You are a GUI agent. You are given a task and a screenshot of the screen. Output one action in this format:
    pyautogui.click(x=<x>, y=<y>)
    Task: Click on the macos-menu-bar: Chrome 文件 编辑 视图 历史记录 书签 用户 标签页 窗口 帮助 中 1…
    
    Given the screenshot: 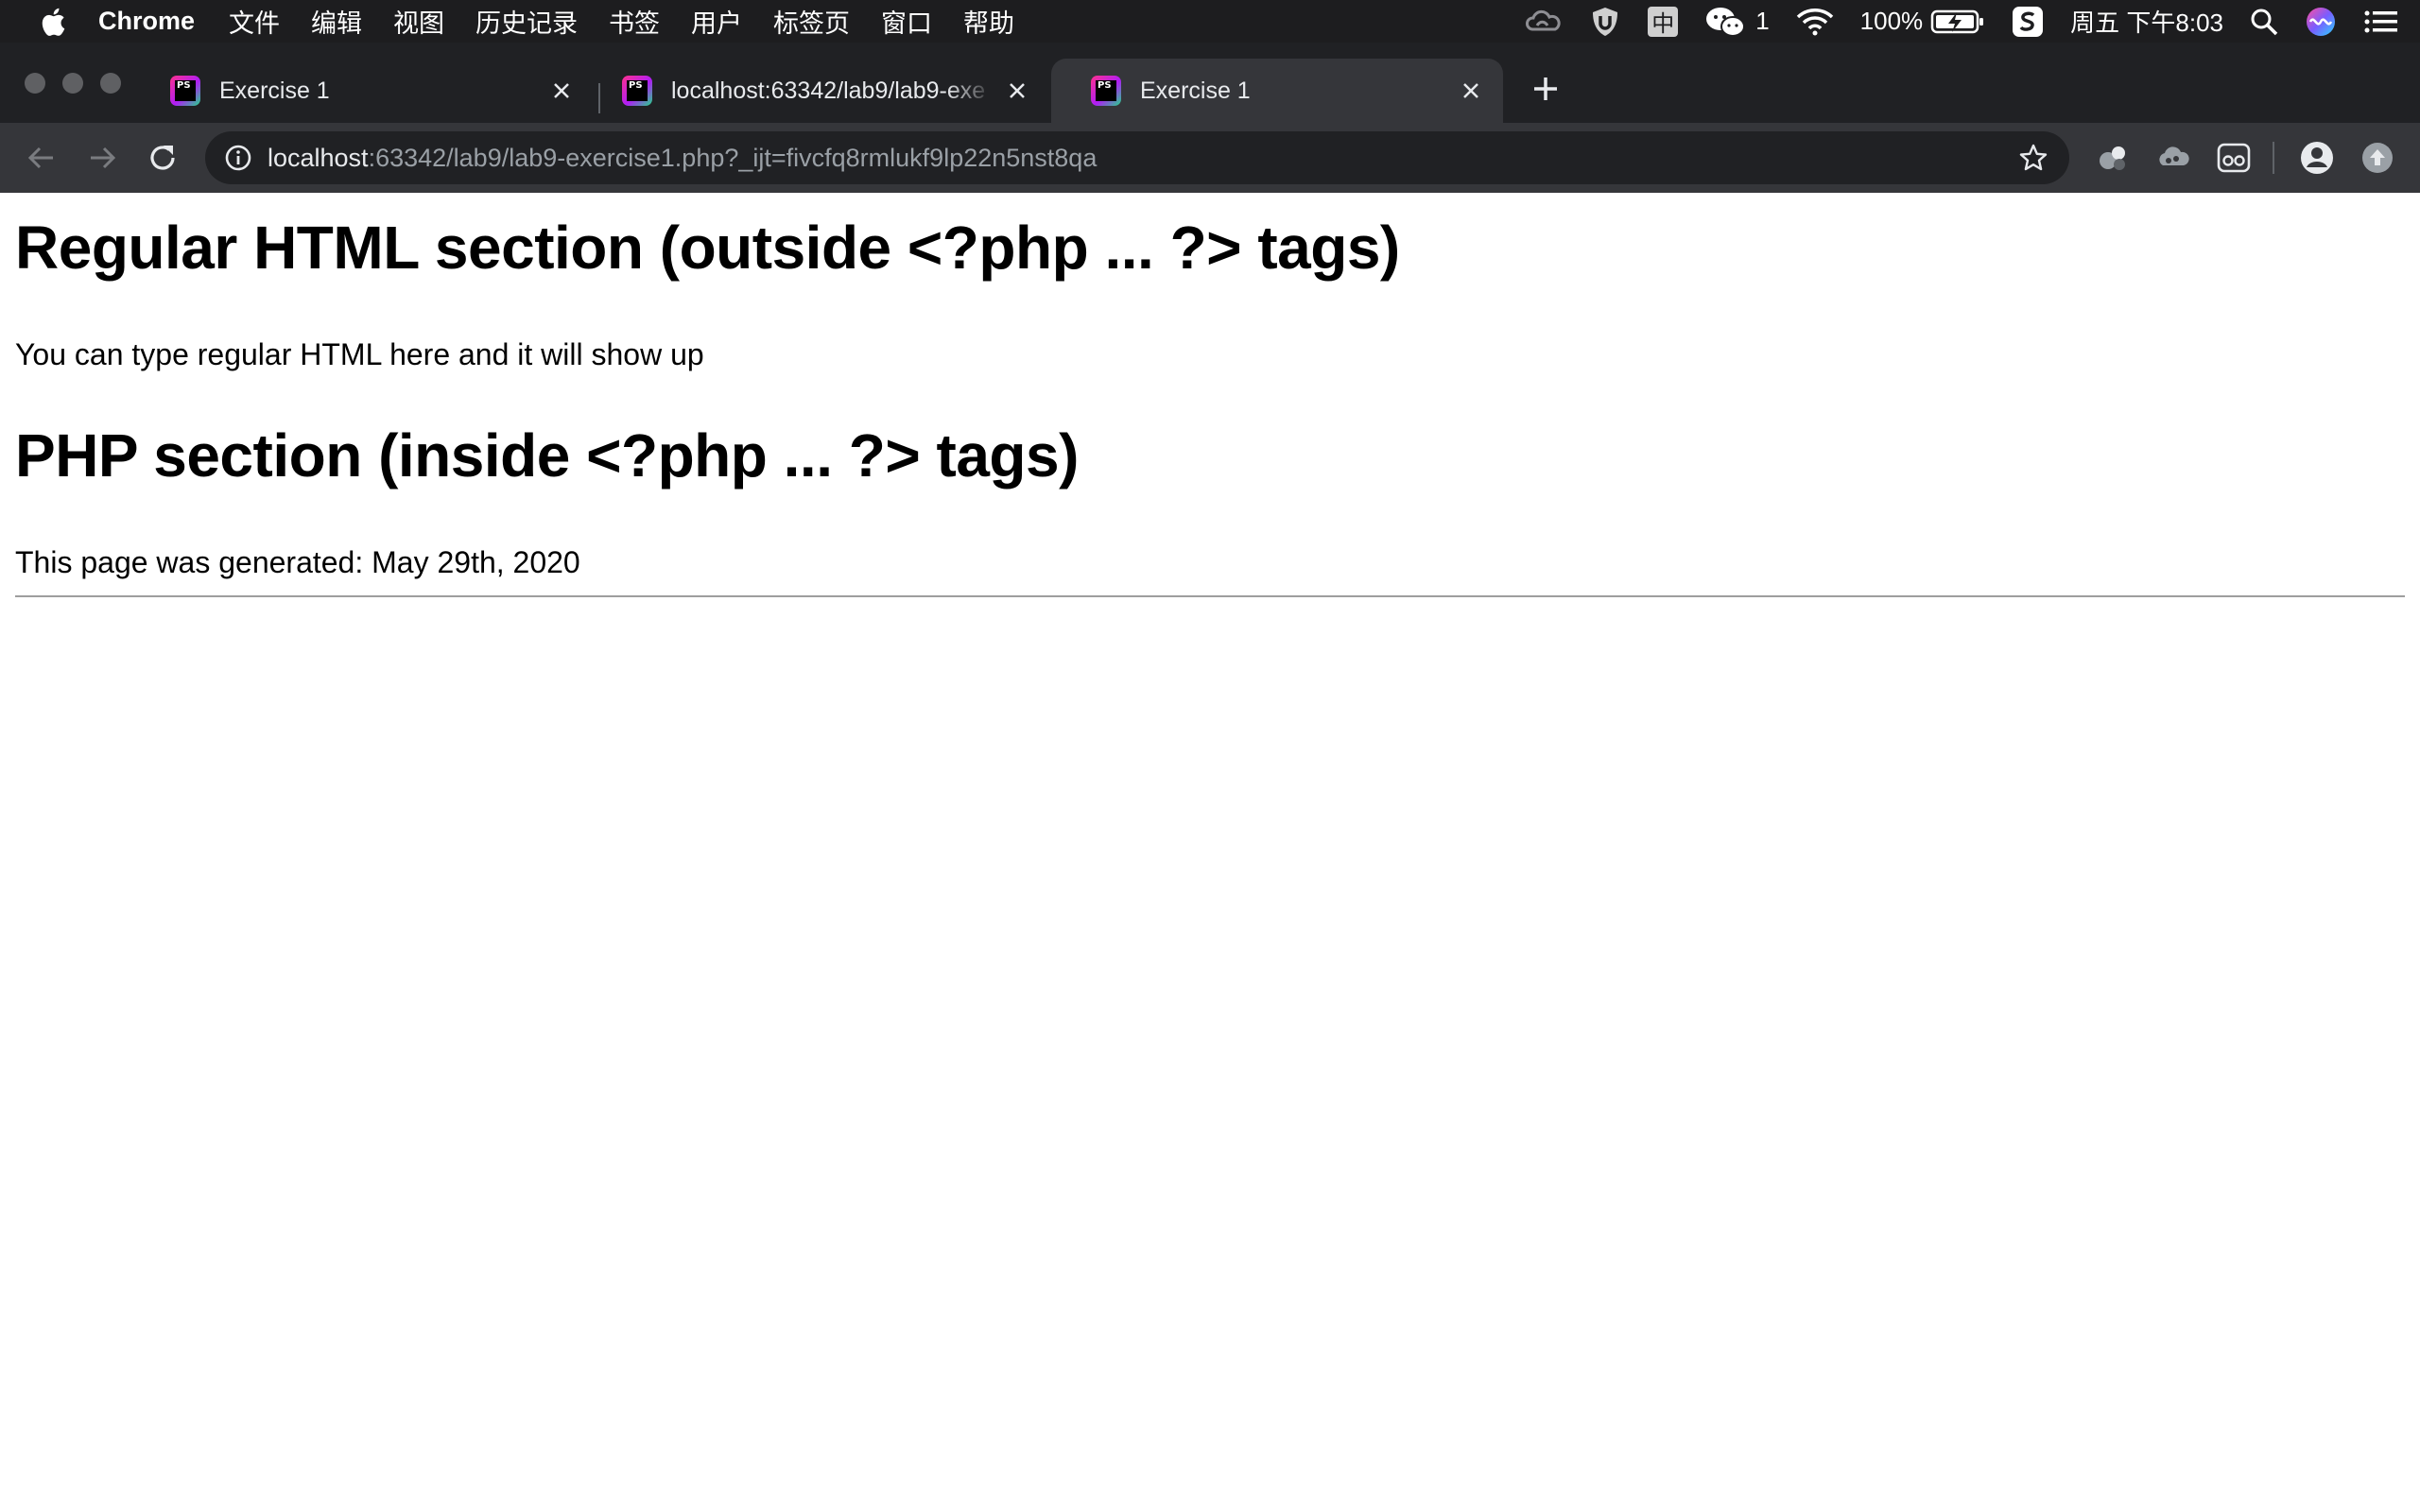 What is the action you would take?
    pyautogui.click(x=1210, y=21)
    